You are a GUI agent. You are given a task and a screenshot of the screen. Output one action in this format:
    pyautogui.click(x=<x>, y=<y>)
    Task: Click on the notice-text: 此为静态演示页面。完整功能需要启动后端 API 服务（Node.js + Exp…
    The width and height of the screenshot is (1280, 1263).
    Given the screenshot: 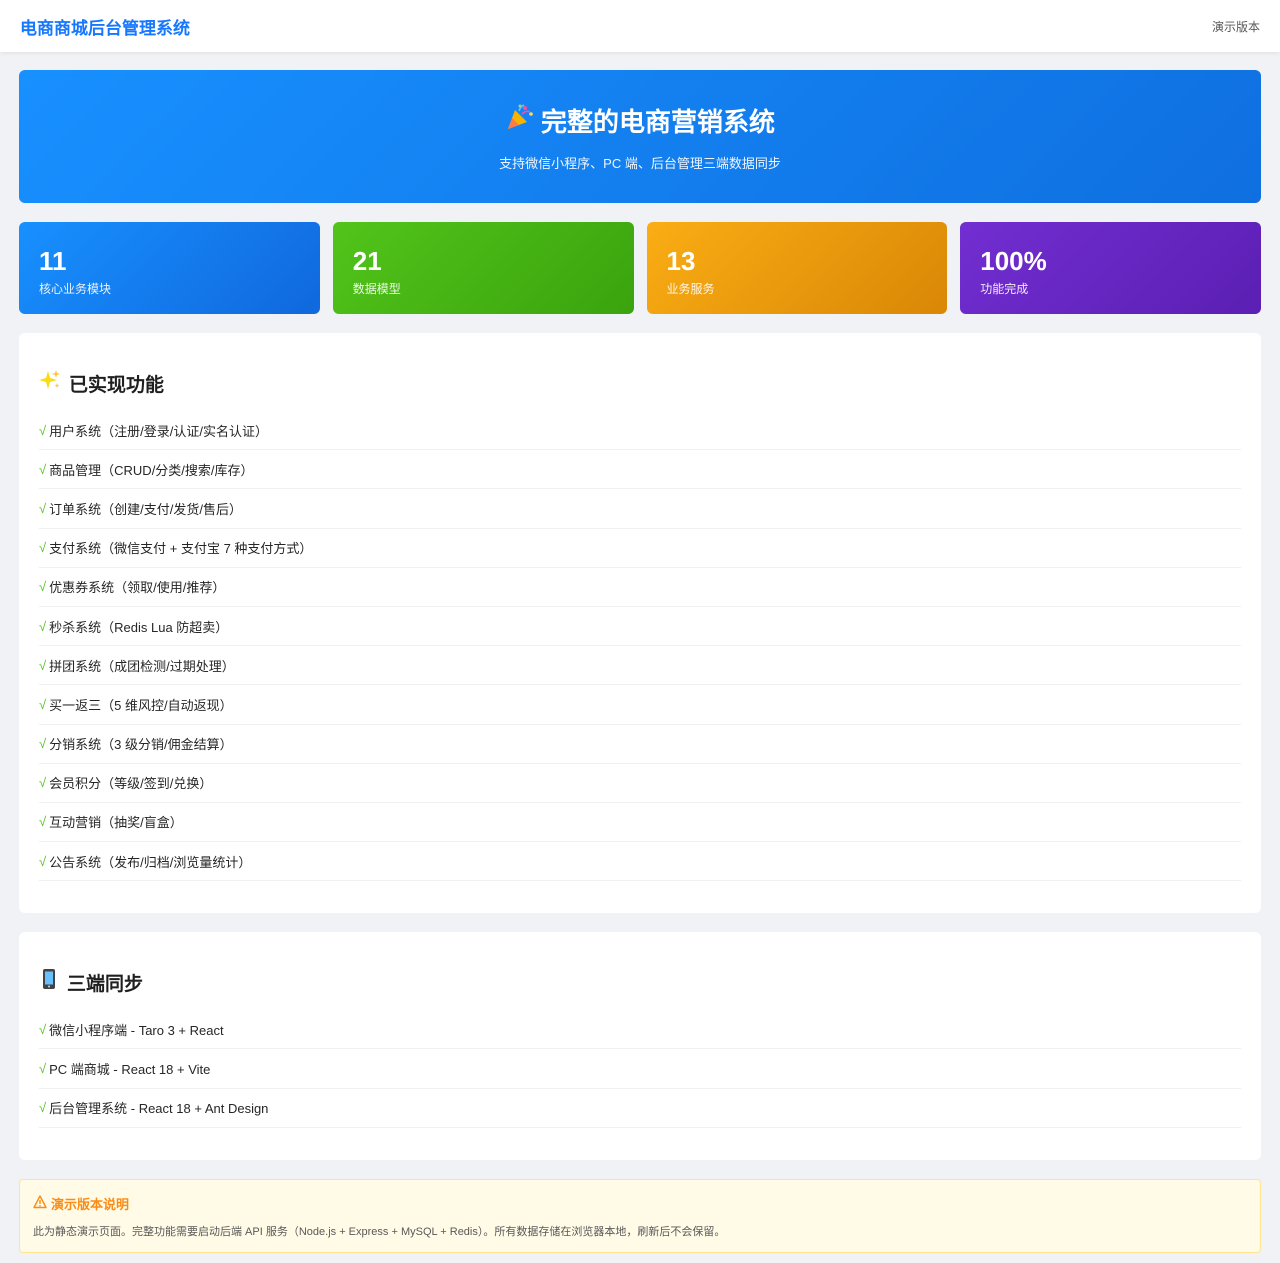 What is the action you would take?
    pyautogui.click(x=379, y=1231)
    